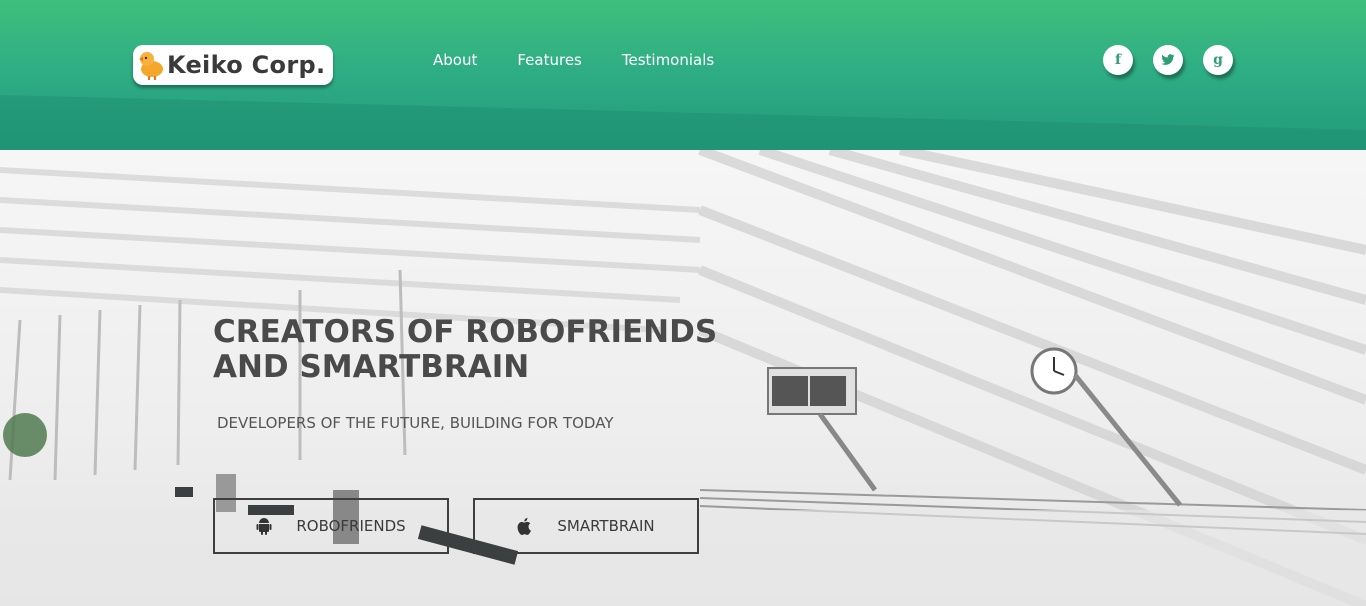 The image size is (1366, 606). What do you see at coordinates (549, 60) in the screenshot?
I see `nav-features: Features` at bounding box center [549, 60].